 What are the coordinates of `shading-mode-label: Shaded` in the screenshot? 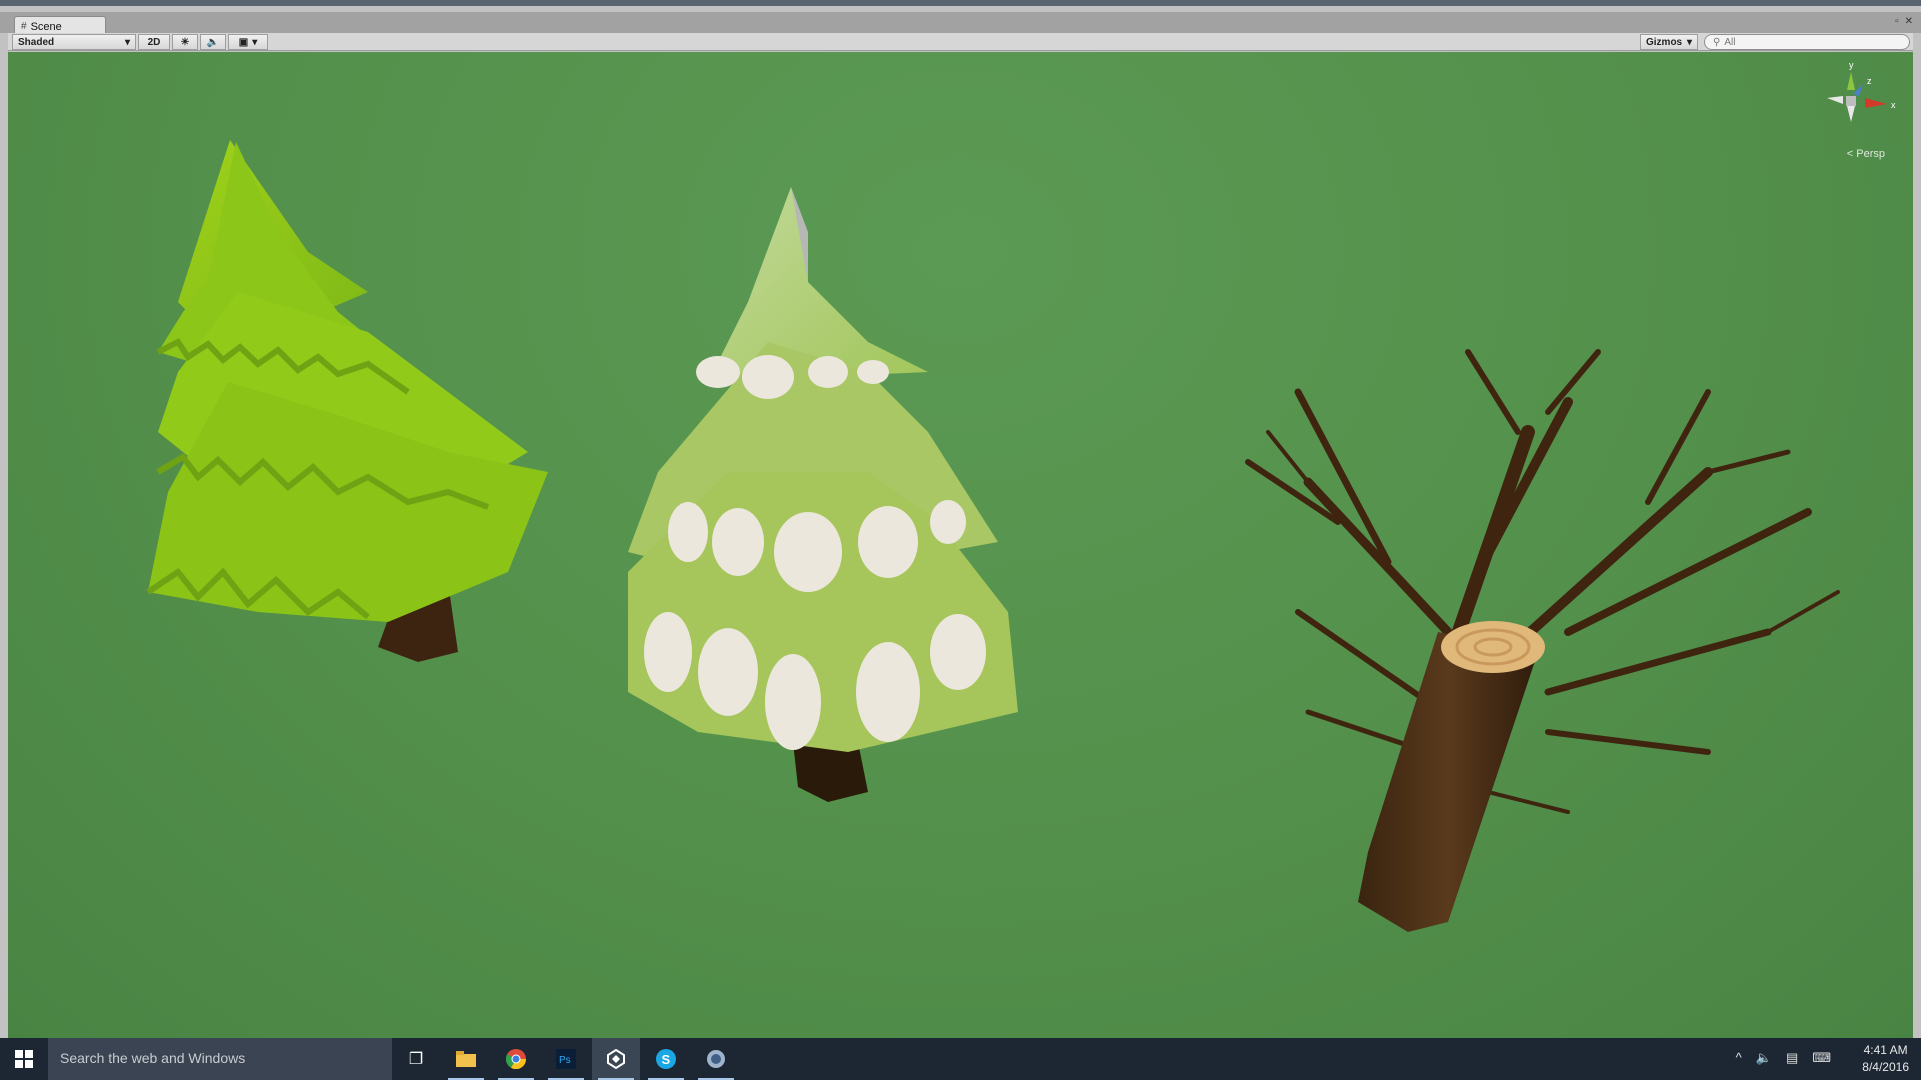 It's located at (36, 42).